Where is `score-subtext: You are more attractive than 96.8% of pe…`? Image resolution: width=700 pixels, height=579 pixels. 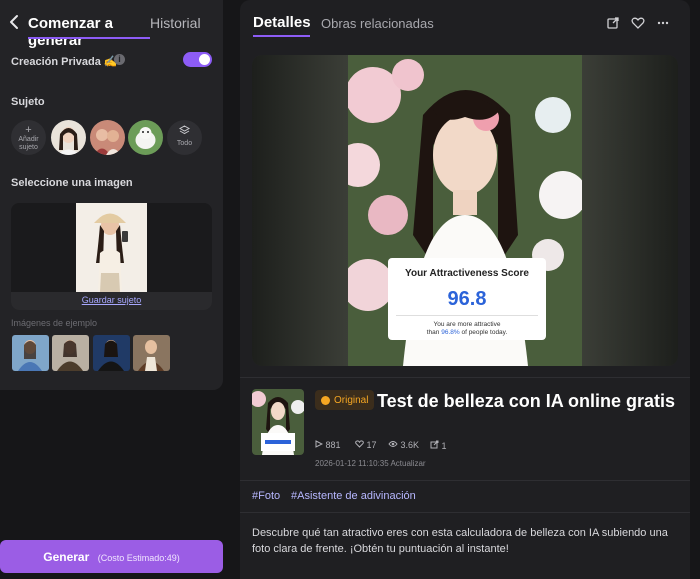
score-subtext: You are more attractive than 96.8% of pe… is located at coordinates (467, 329).